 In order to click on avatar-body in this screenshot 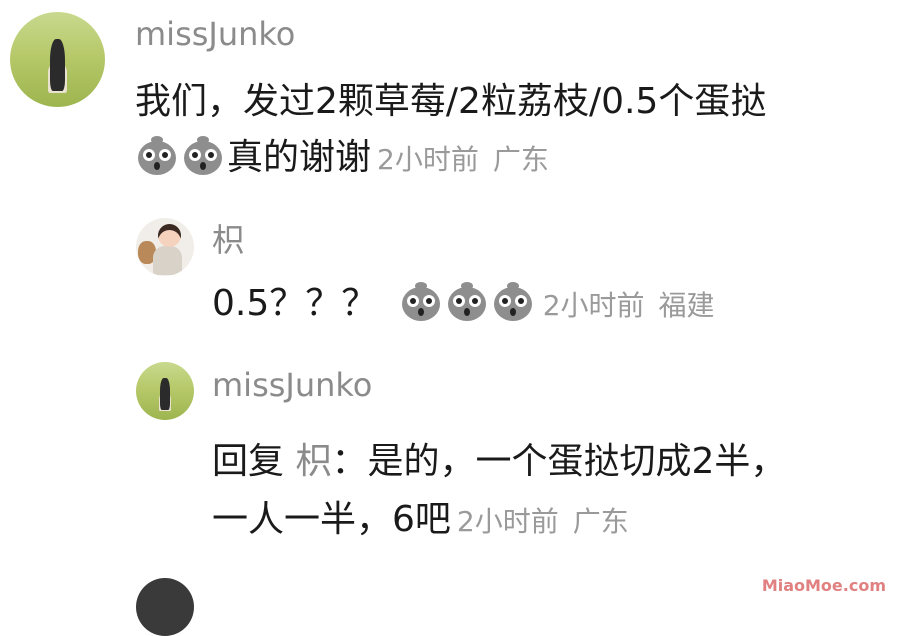, I will do `click(168, 260)`.